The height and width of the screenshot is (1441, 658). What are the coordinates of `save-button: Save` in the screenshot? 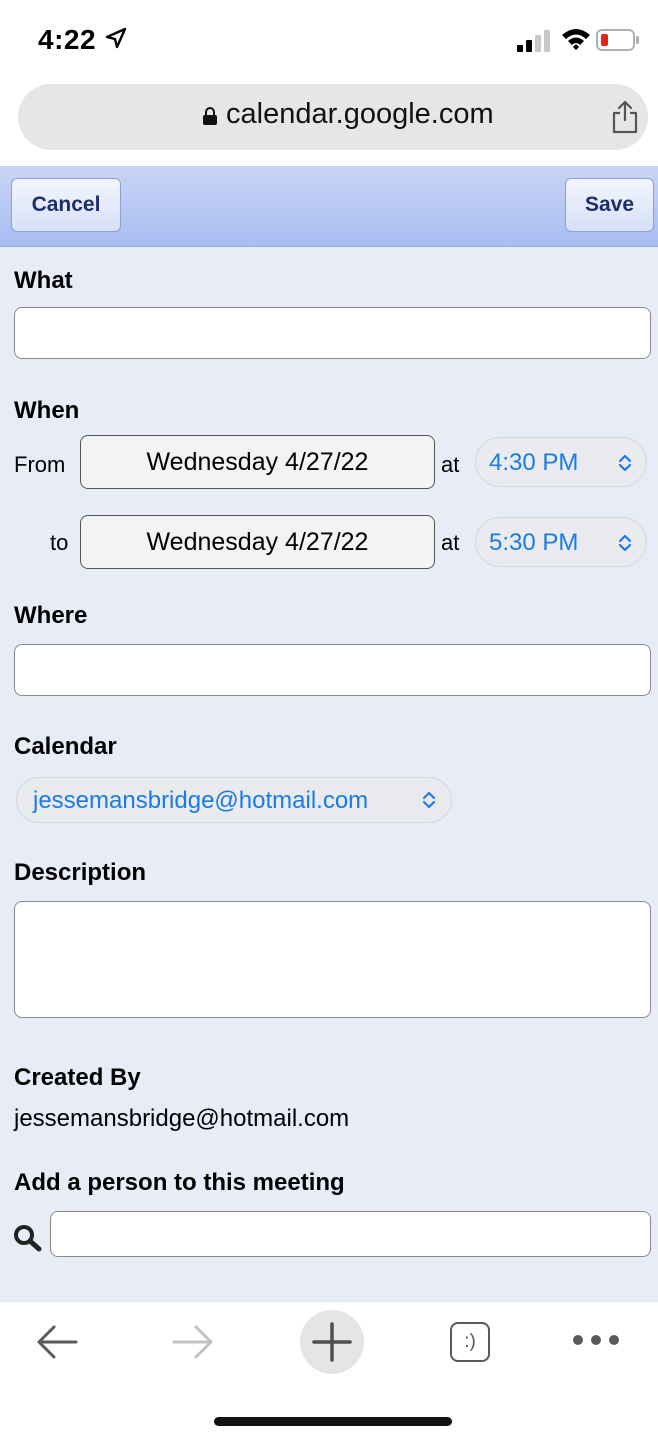 It's located at (609, 205).